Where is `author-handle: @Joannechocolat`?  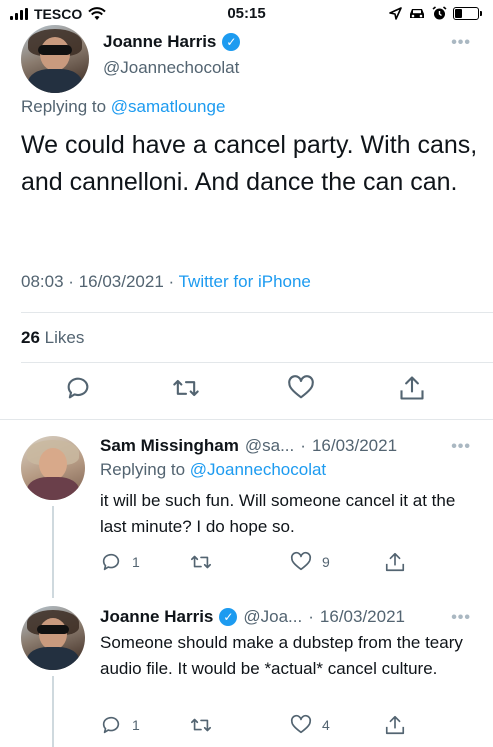 author-handle: @Joannechocolat is located at coordinates (171, 68).